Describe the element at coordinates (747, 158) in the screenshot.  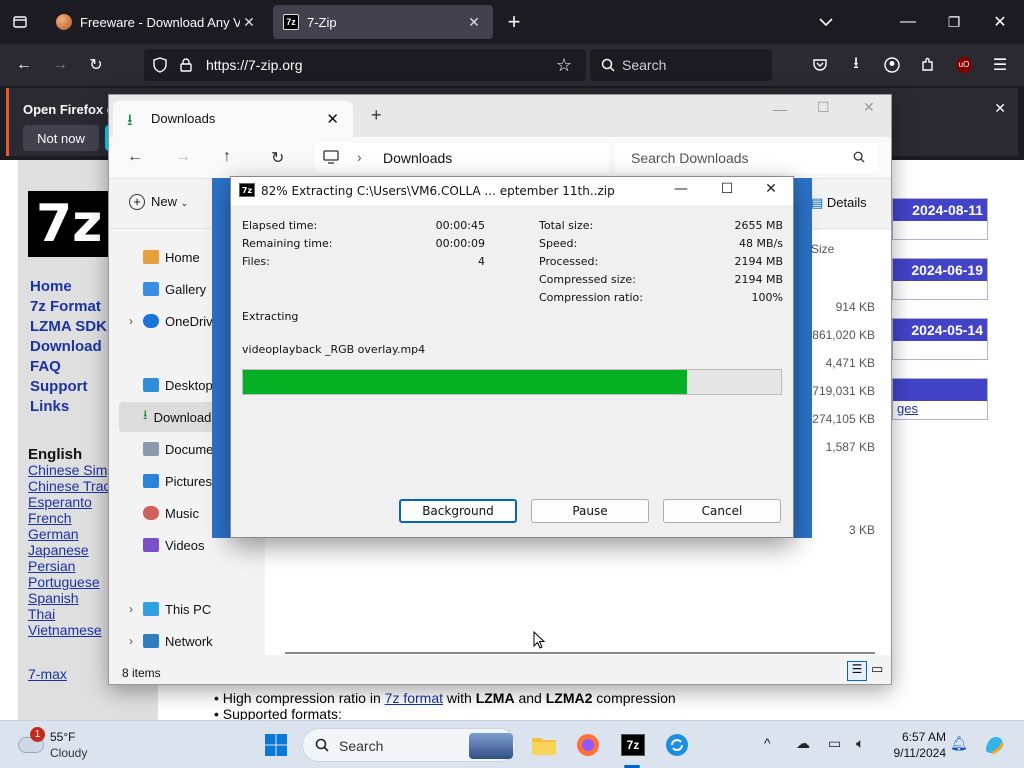
I see `explorer-search-field: Search Downloads` at that location.